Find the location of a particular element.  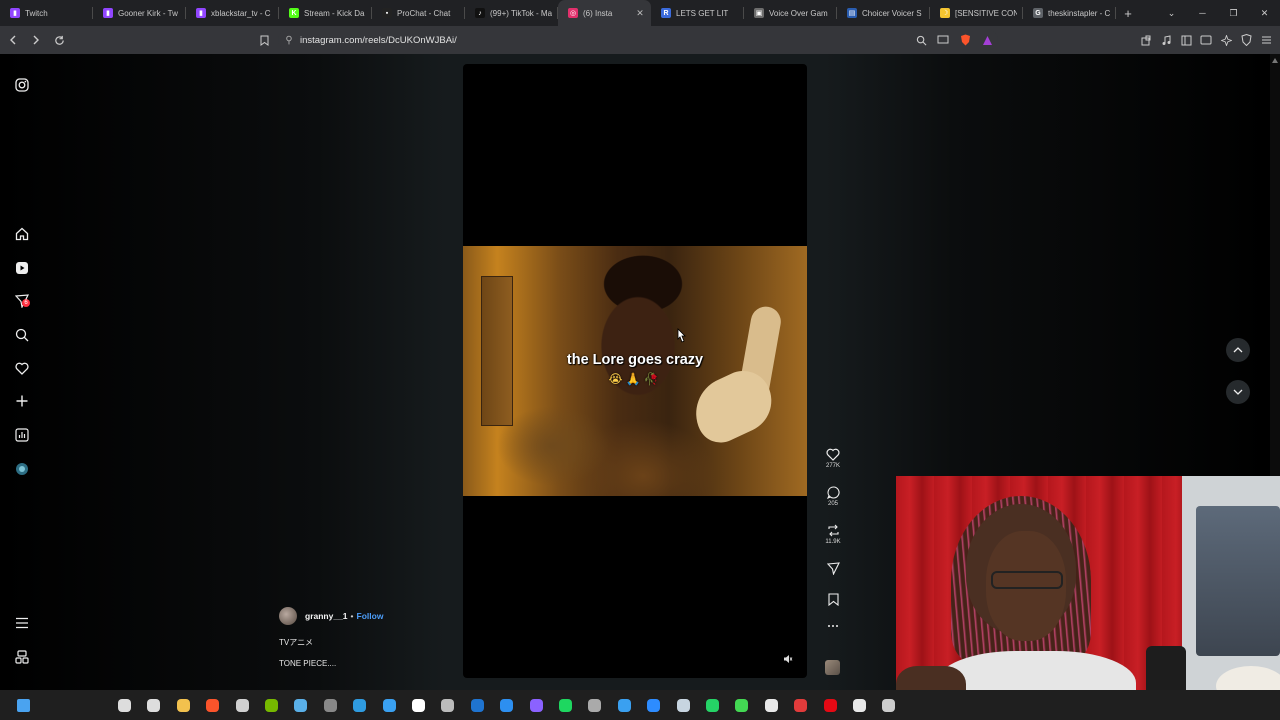

notion-icon is located at coordinates (418, 705).